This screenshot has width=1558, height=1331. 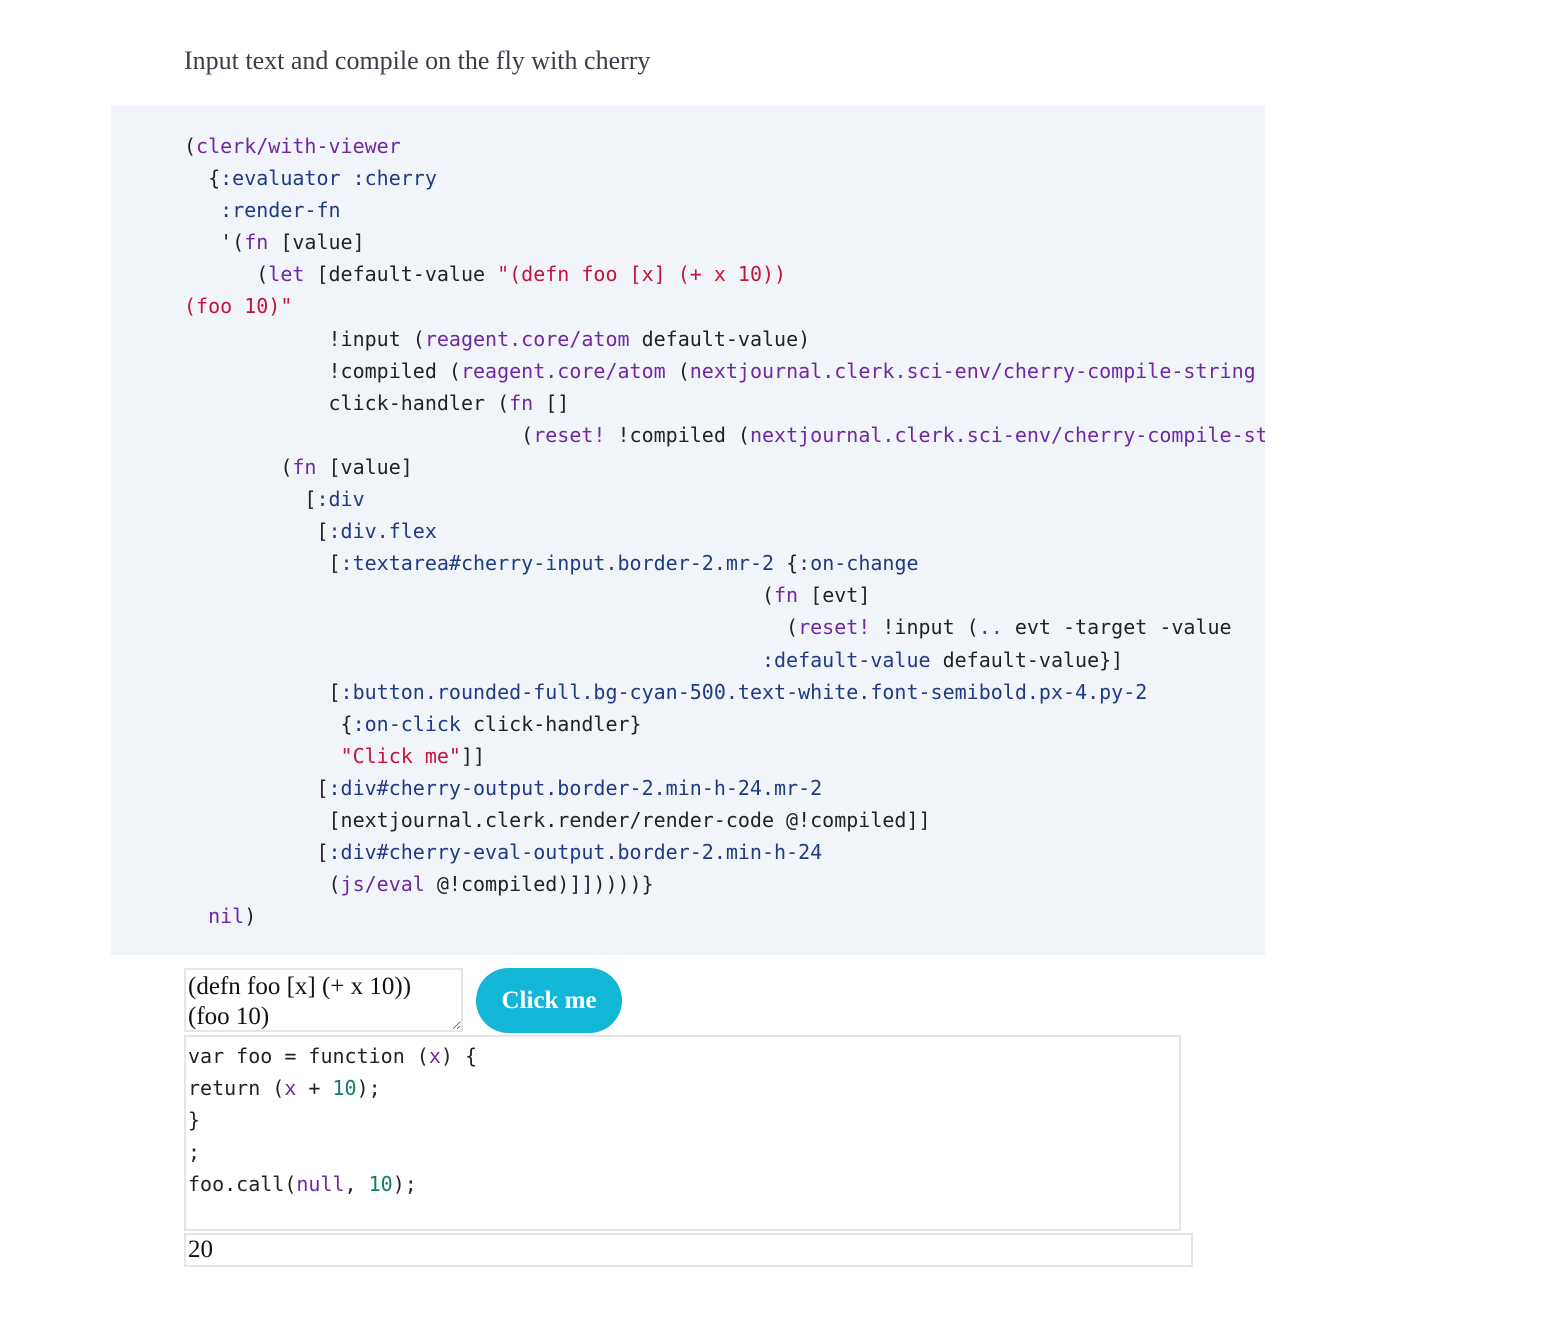 I want to click on code-token: "(defn foo [x] (+ x 10)), so click(x=642, y=274).